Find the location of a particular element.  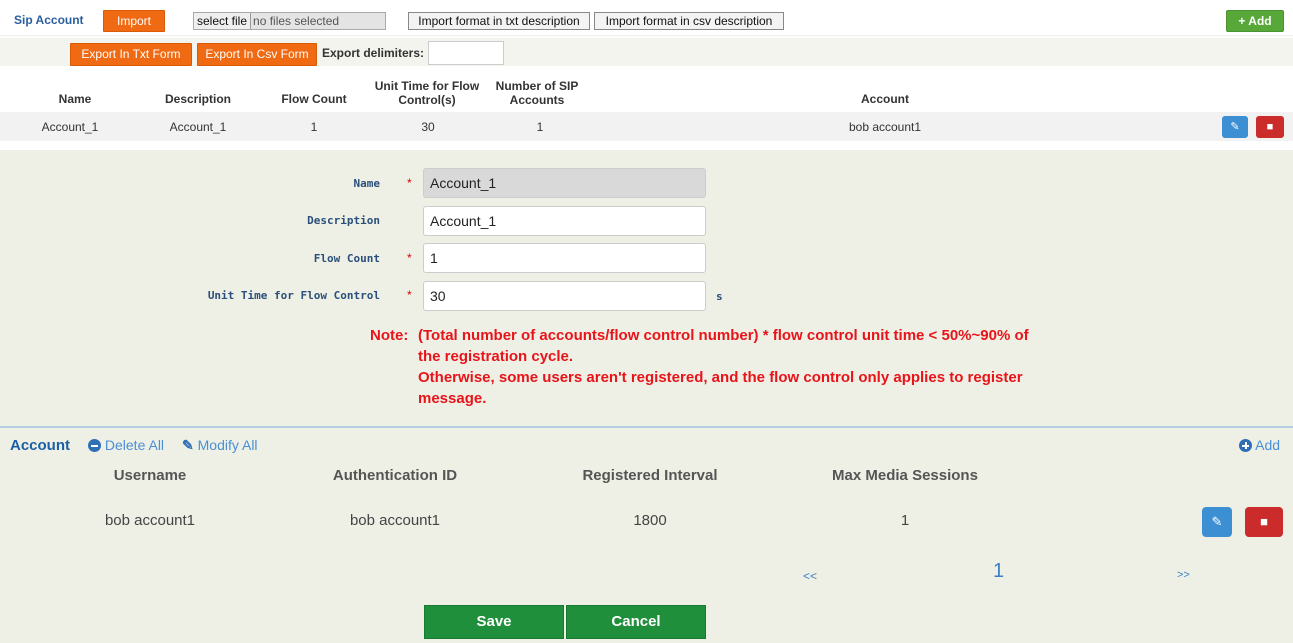

col-header-username: Username is located at coordinates (150, 475).